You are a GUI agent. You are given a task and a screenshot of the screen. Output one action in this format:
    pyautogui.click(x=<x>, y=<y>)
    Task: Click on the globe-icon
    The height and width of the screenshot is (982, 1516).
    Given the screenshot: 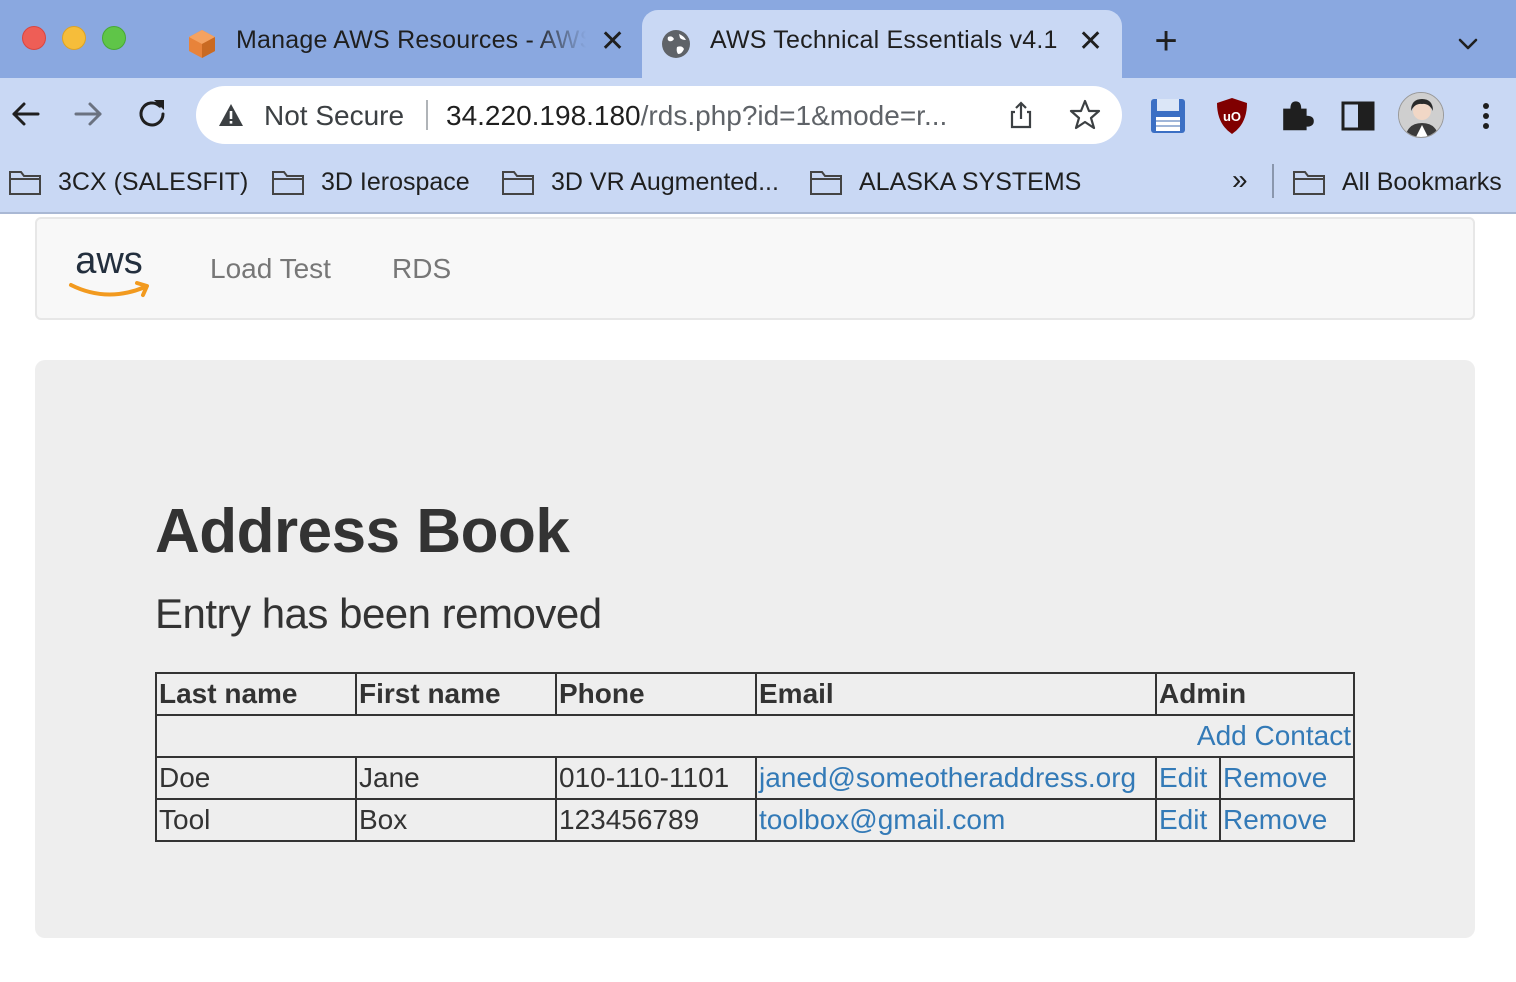 What is the action you would take?
    pyautogui.click(x=676, y=44)
    